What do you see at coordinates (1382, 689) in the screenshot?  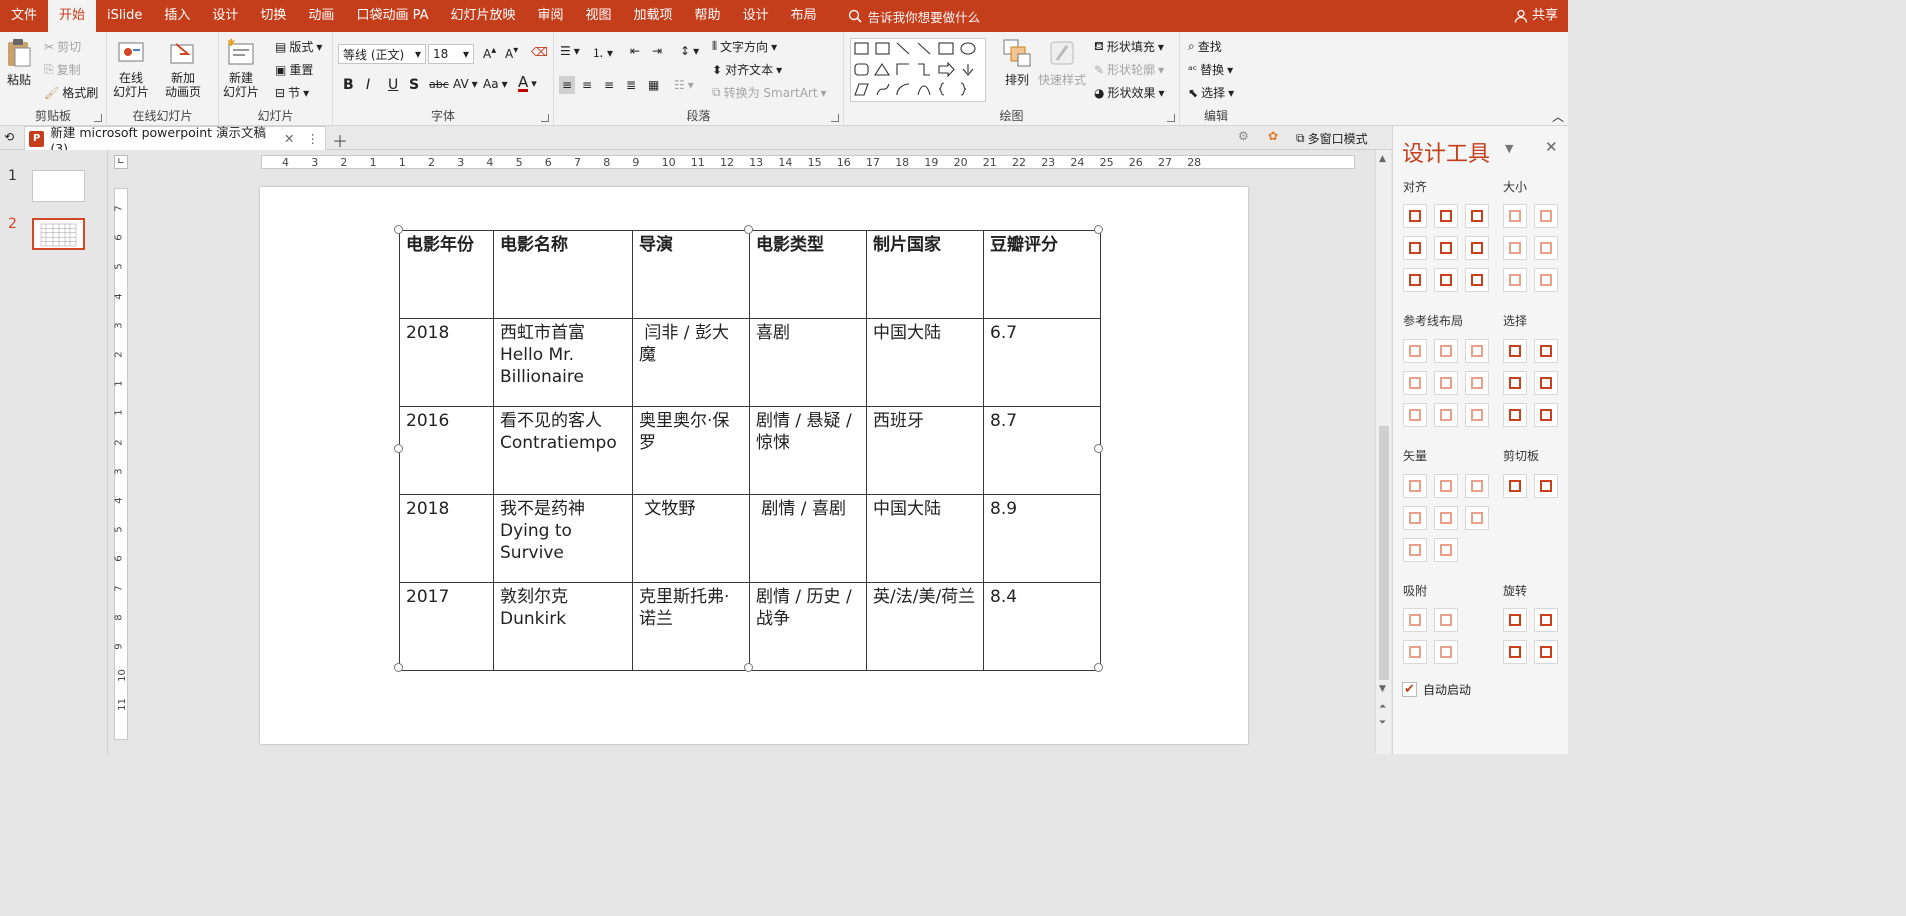 I see `scroll-down-icon: ▼` at bounding box center [1382, 689].